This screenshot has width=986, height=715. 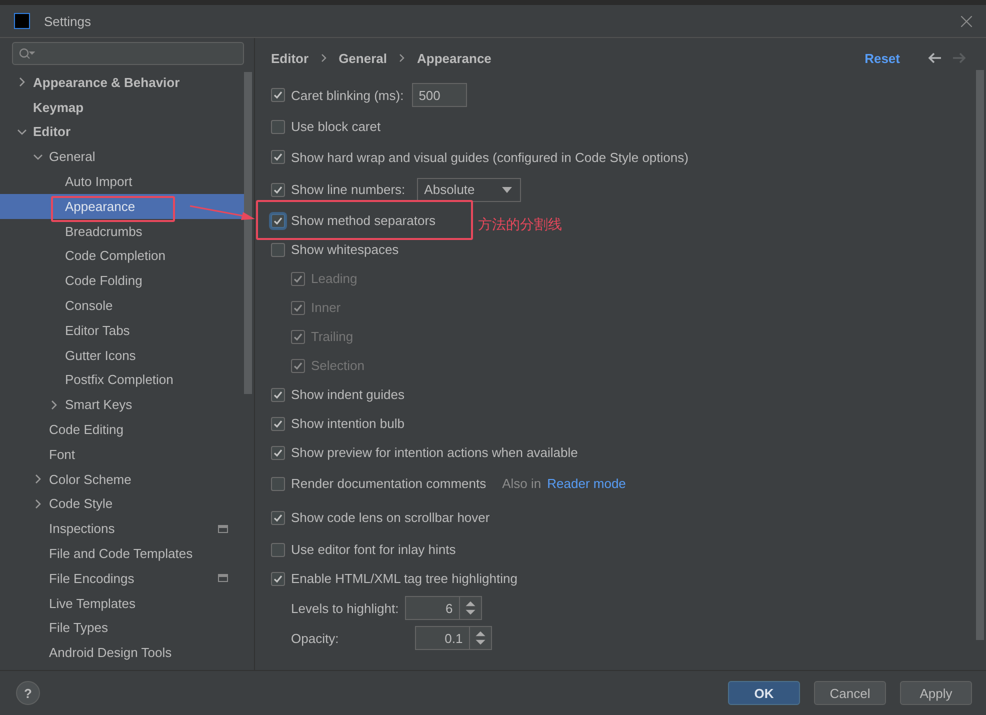 What do you see at coordinates (122, 529) in the screenshot?
I see `tree-item: Inspections` at bounding box center [122, 529].